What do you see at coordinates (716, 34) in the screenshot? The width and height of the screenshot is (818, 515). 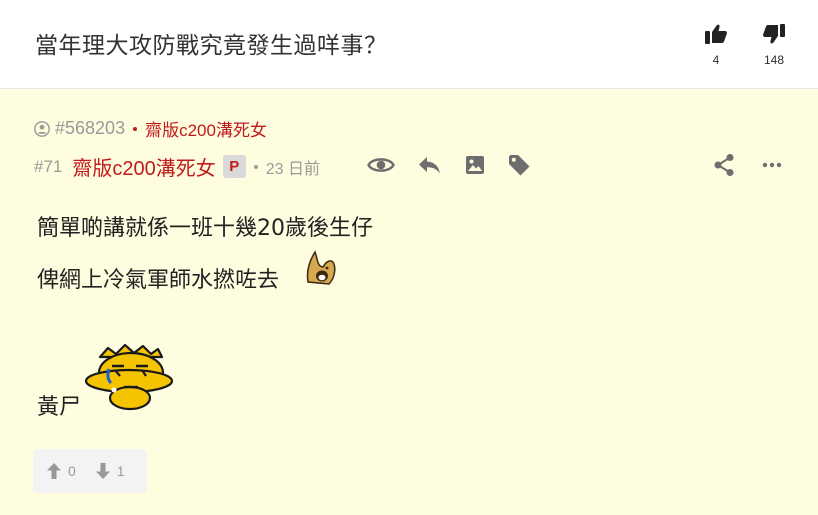 I see `thumb-up-icon` at bounding box center [716, 34].